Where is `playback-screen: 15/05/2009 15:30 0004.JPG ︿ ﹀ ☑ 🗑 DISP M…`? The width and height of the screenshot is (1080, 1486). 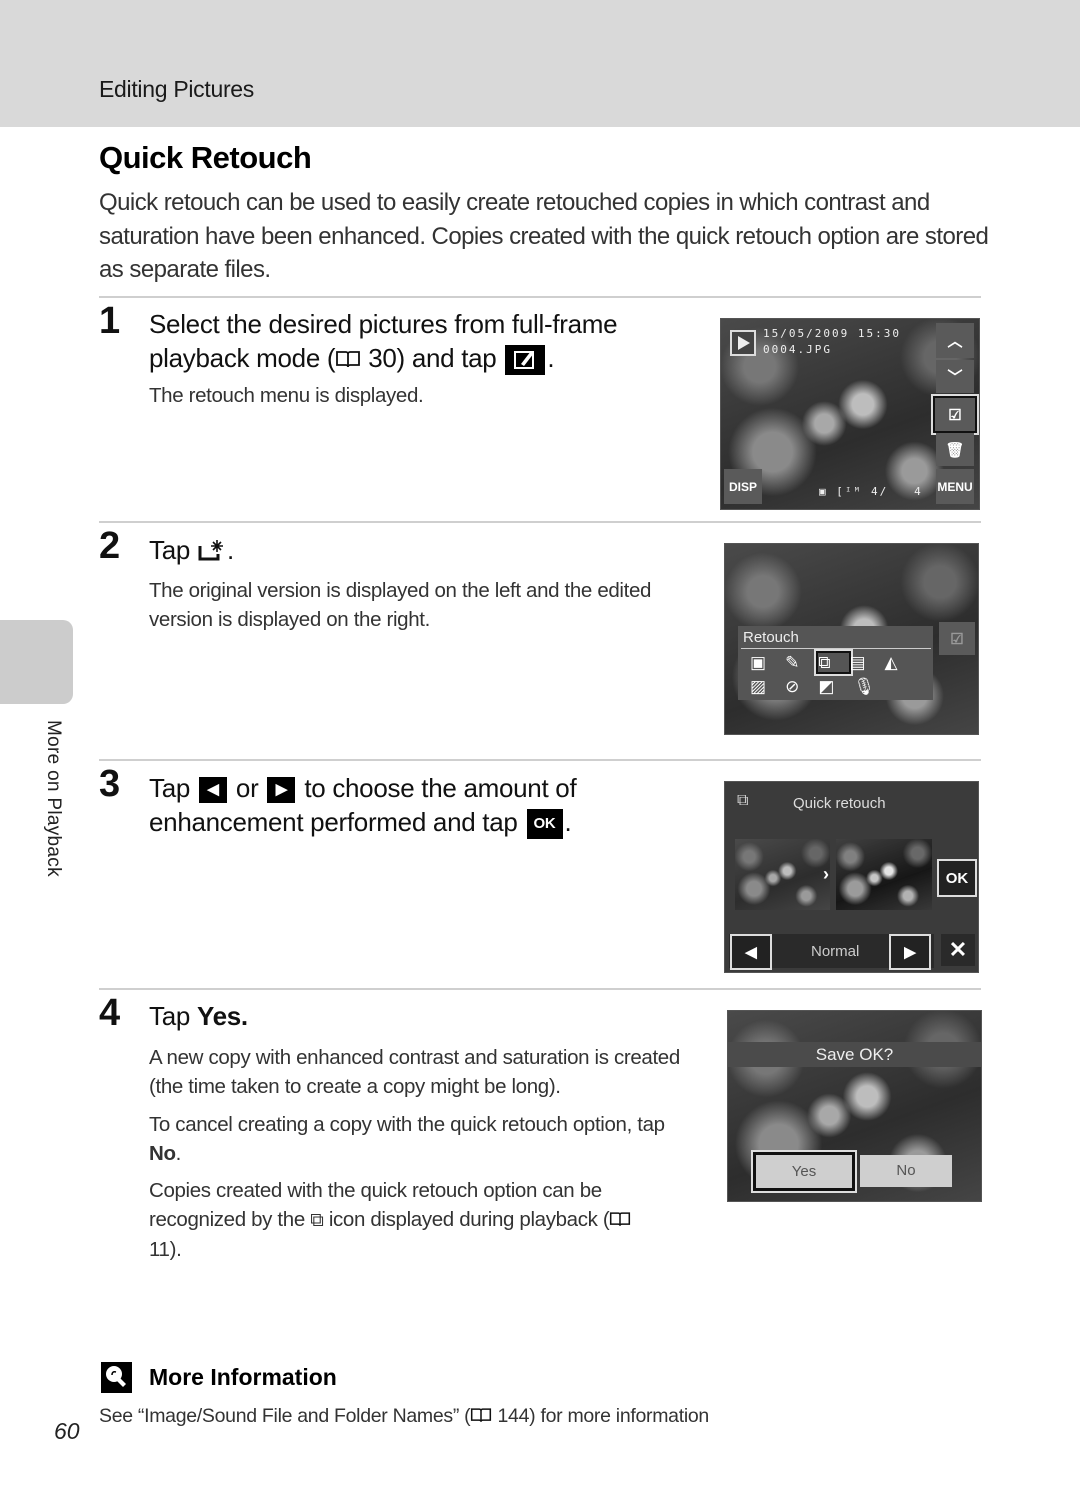
playback-screen: 15/05/2009 15:30 0004.JPG ︿ ﹀ ☑ 🗑 DISP M… is located at coordinates (850, 414).